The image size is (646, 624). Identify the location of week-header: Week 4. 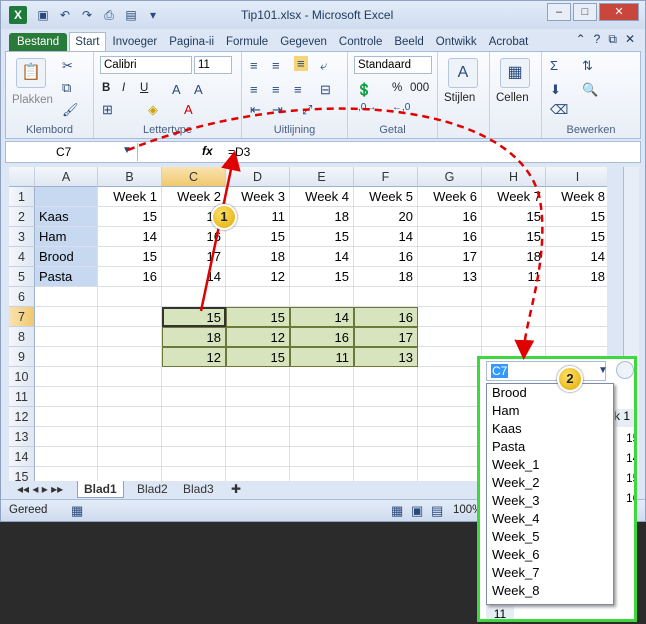
(322, 197).